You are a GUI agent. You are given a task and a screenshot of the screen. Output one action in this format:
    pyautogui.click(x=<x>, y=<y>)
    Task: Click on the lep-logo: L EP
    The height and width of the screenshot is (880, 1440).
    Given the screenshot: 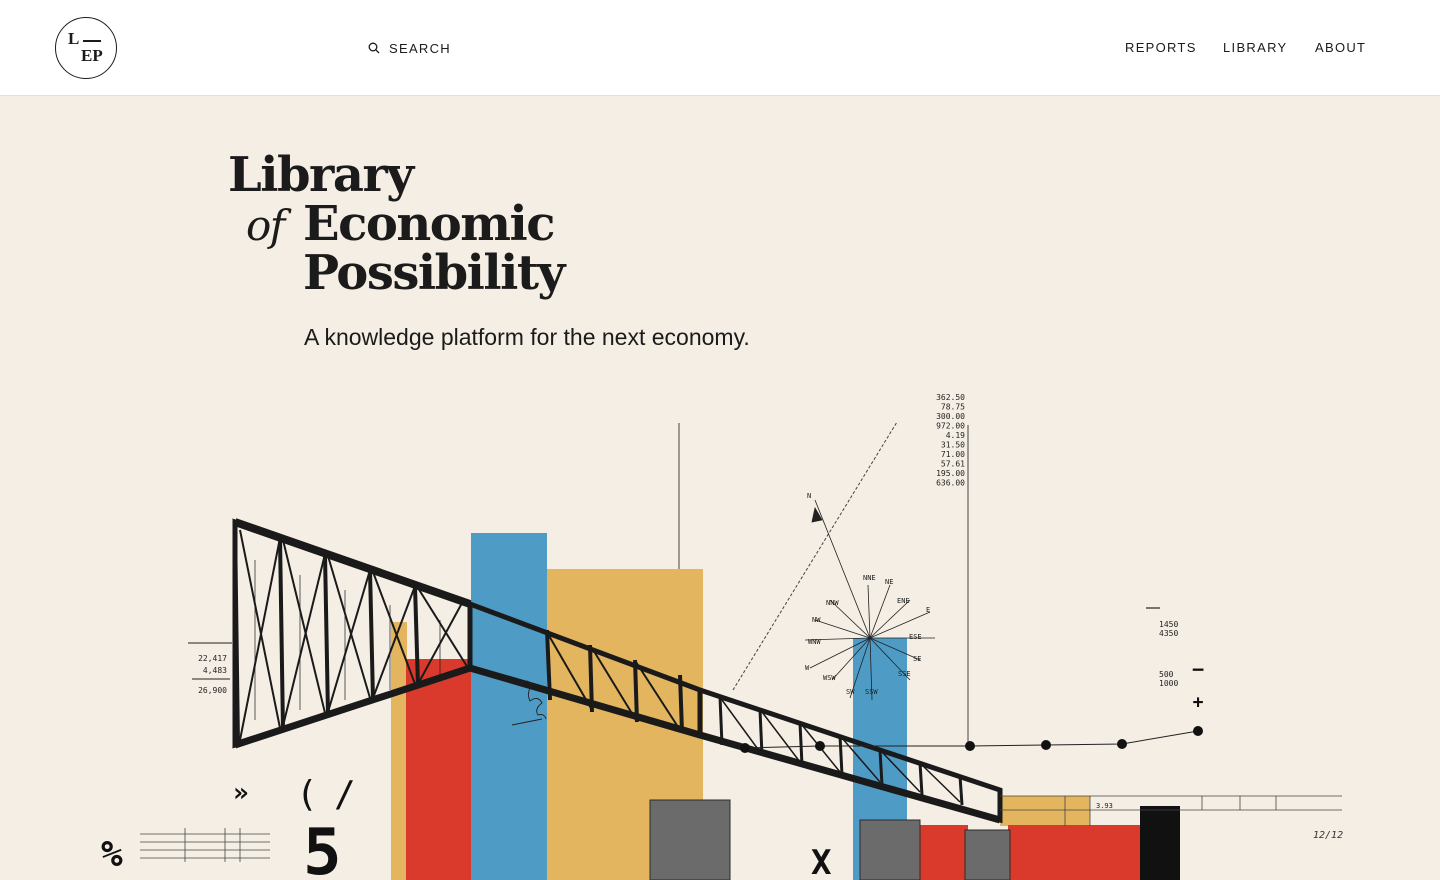 What is the action you would take?
    pyautogui.click(x=86, y=48)
    